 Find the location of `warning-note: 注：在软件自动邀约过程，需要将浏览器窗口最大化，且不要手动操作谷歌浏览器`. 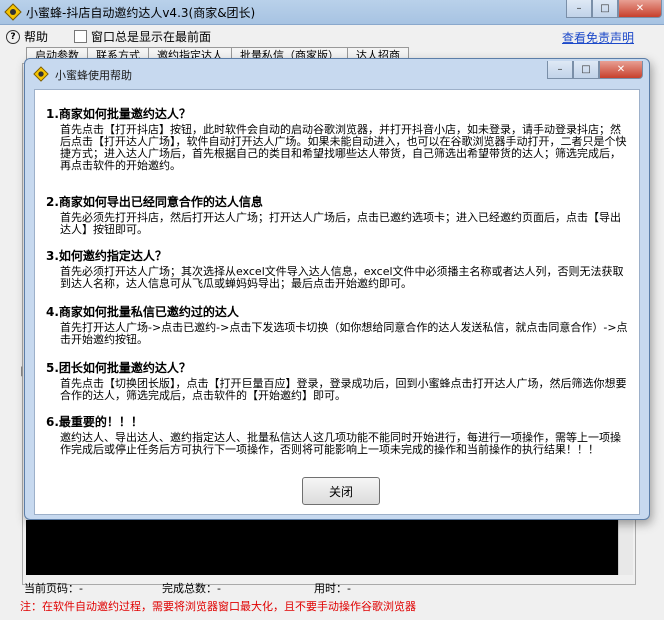

warning-note: 注：在软件自动邀约过程，需要将浏览器窗口最大化，且不要手动操作谷歌浏览器 is located at coordinates (218, 606).